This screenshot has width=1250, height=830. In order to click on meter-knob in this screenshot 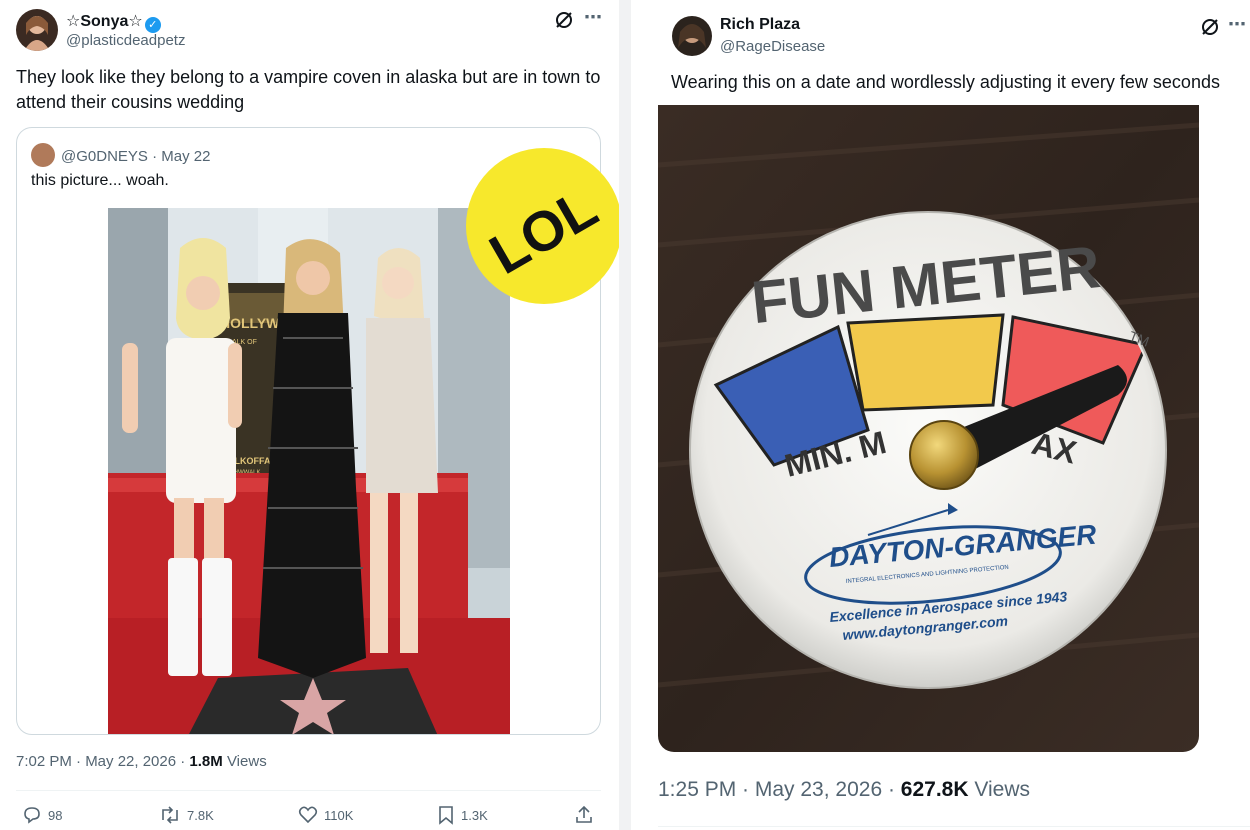, I will do `click(944, 455)`.